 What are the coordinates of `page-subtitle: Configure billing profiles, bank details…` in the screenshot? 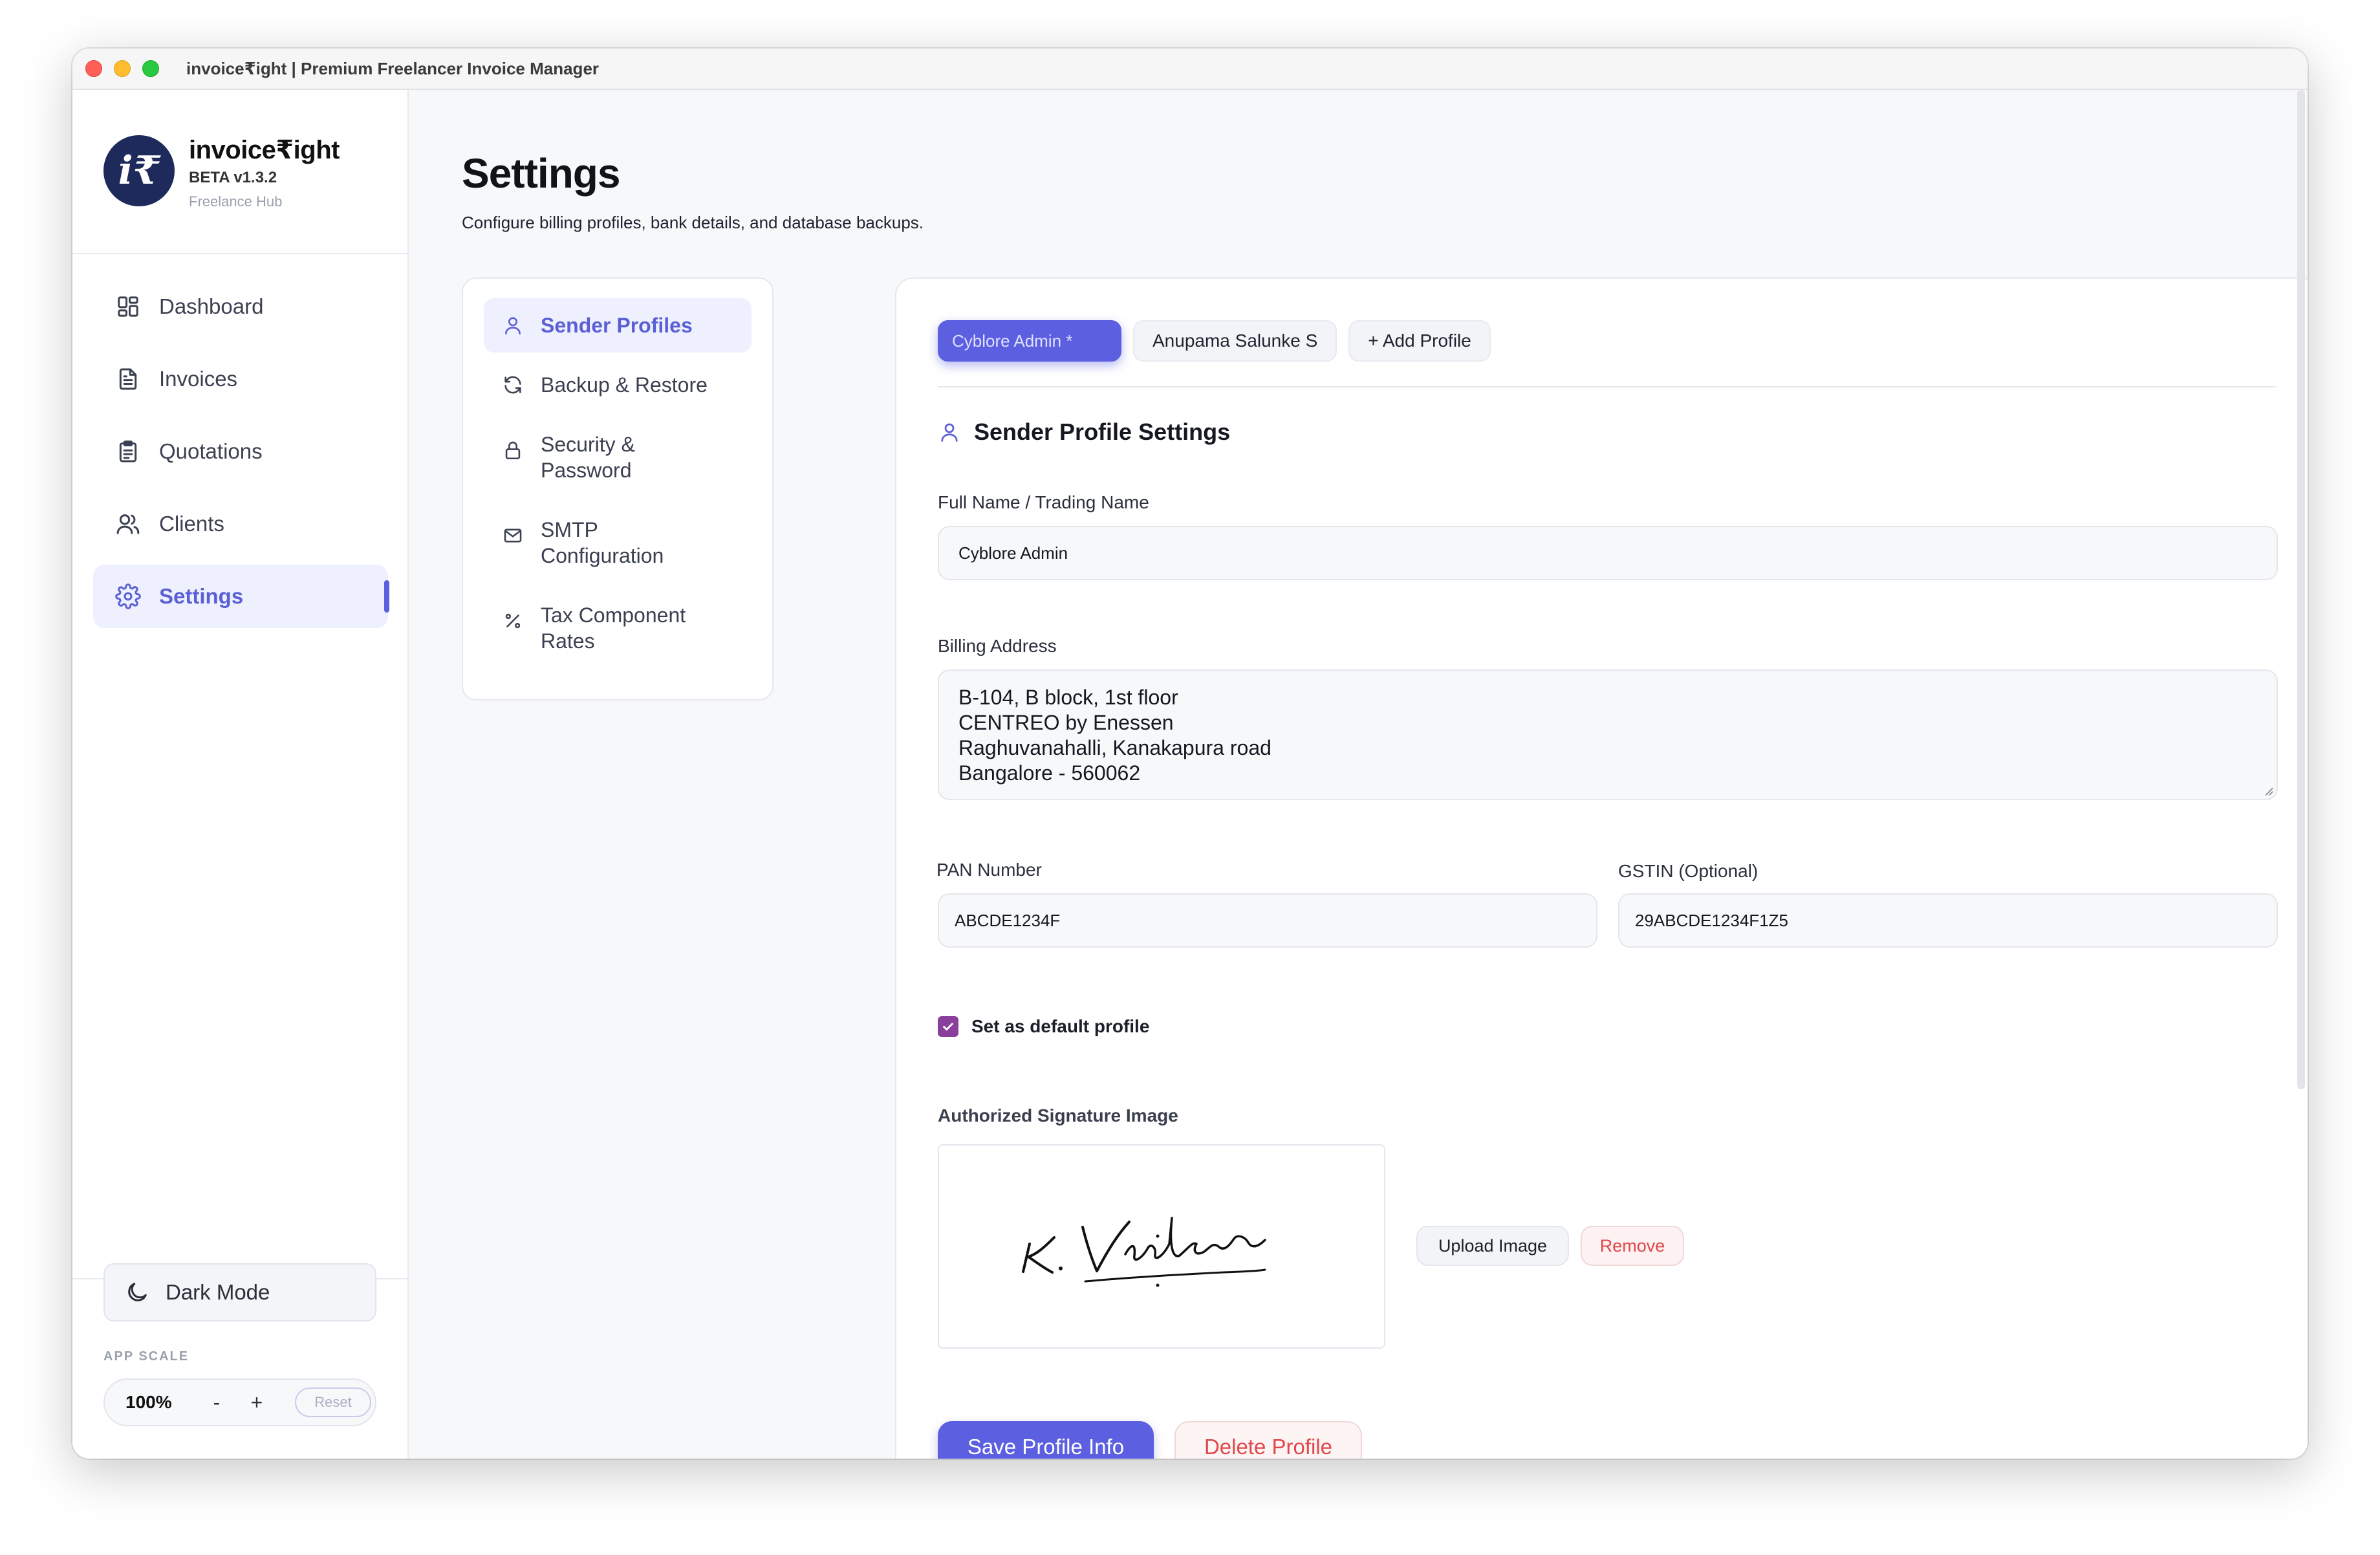 It's located at (693, 222).